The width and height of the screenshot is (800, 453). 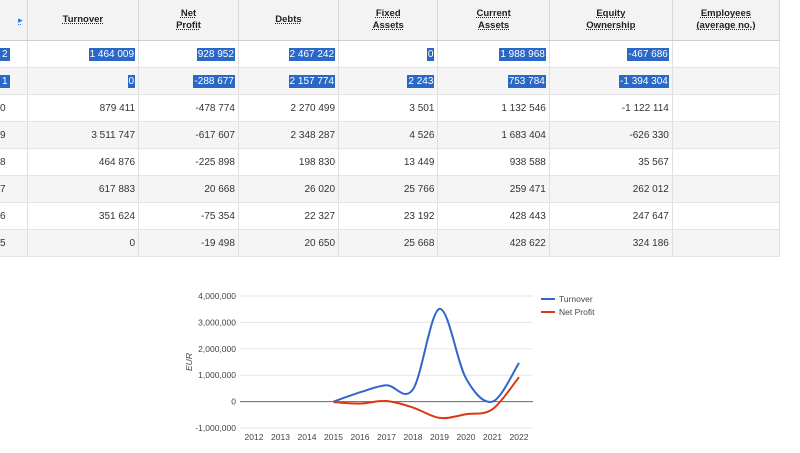 I want to click on cell-current-assets: 1 683 404, so click(x=493, y=135).